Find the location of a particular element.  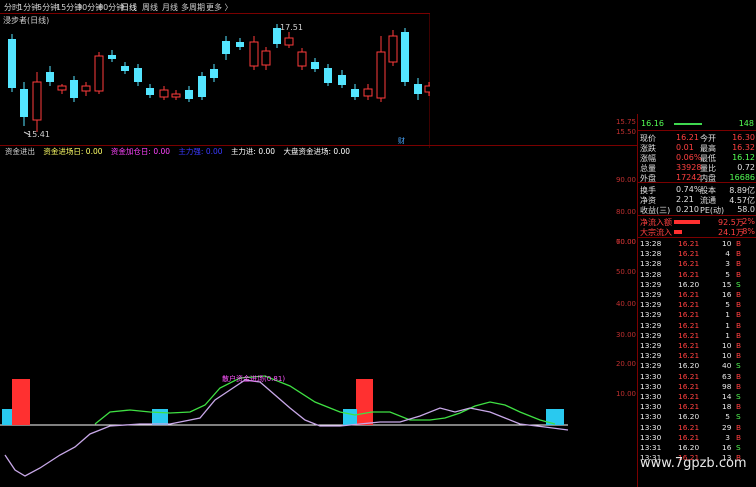

toolbar-item-7: 周线 is located at coordinates (150, 7).